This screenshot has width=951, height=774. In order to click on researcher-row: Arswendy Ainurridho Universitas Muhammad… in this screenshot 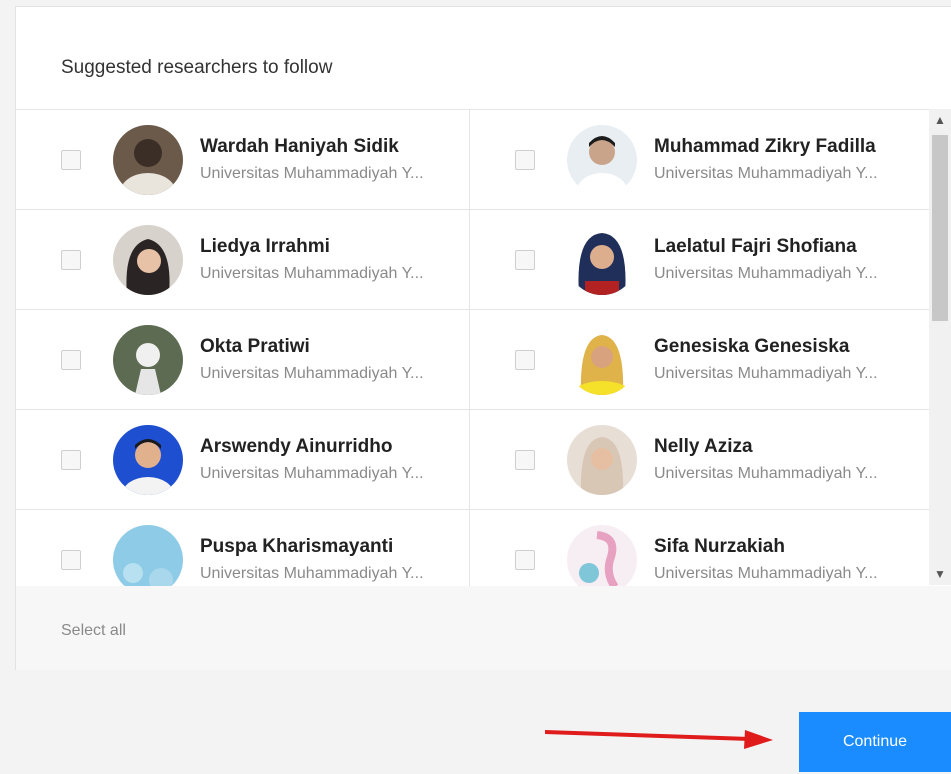, I will do `click(472, 460)`.